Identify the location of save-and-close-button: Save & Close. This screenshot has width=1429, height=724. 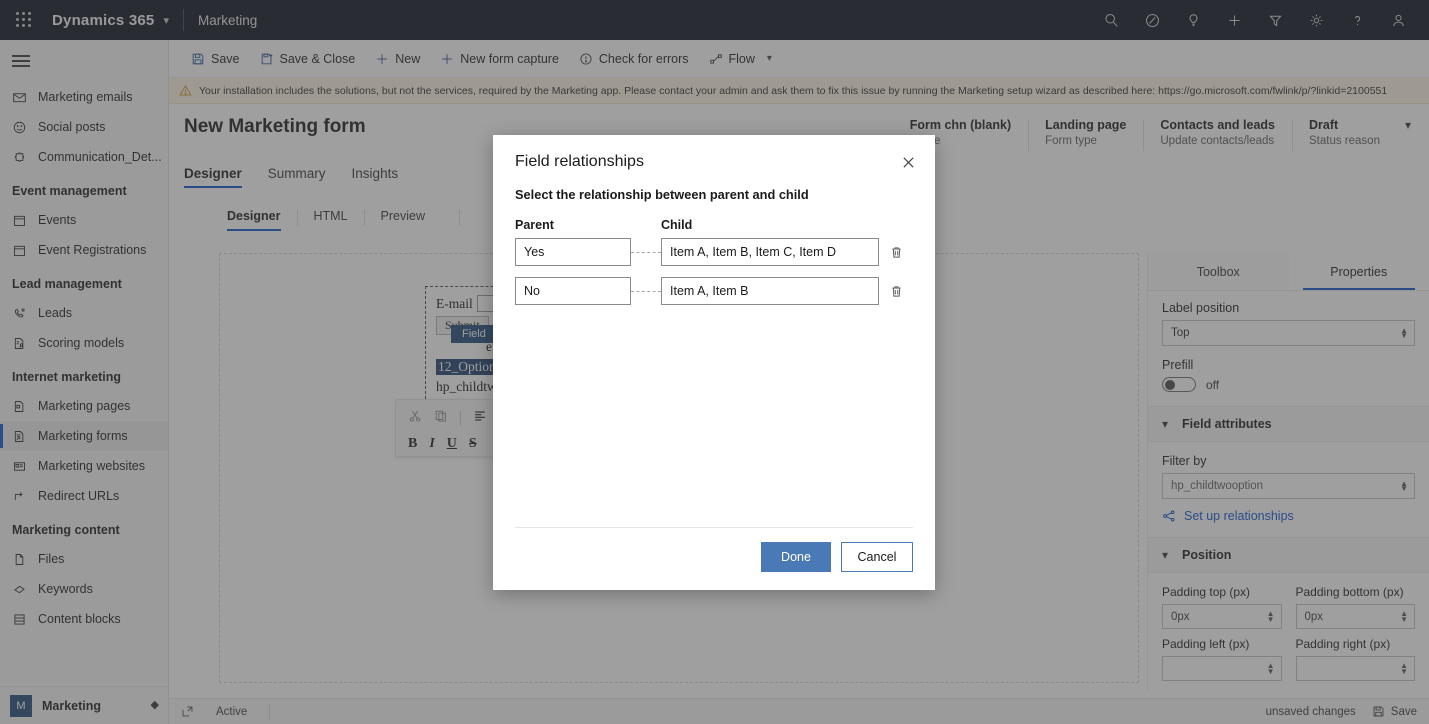
(308, 59).